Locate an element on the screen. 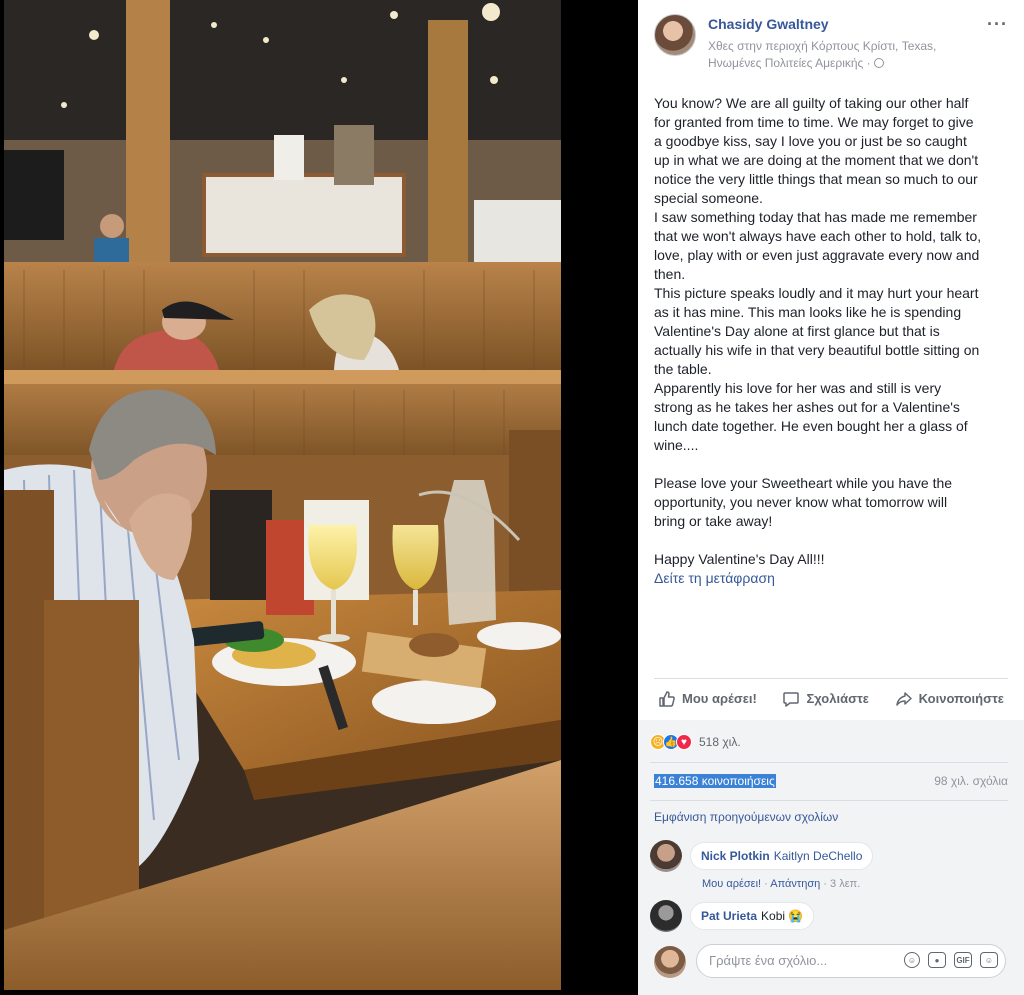 The height and width of the screenshot is (995, 1024). thumbs-up-icon is located at coordinates (667, 698).